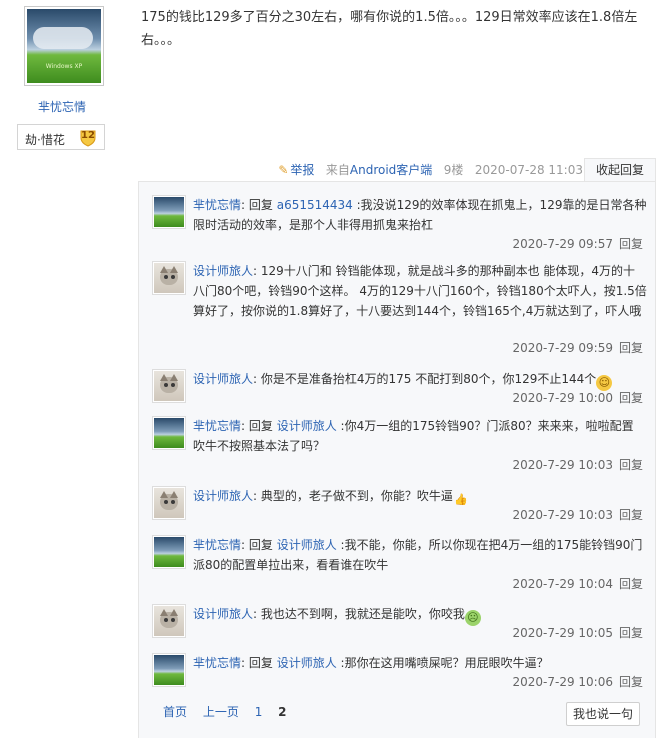  I want to click on post-meta: ✎ 举报 来自Android客户端 9楼 2020-07-28 11:03, so click(360, 170).